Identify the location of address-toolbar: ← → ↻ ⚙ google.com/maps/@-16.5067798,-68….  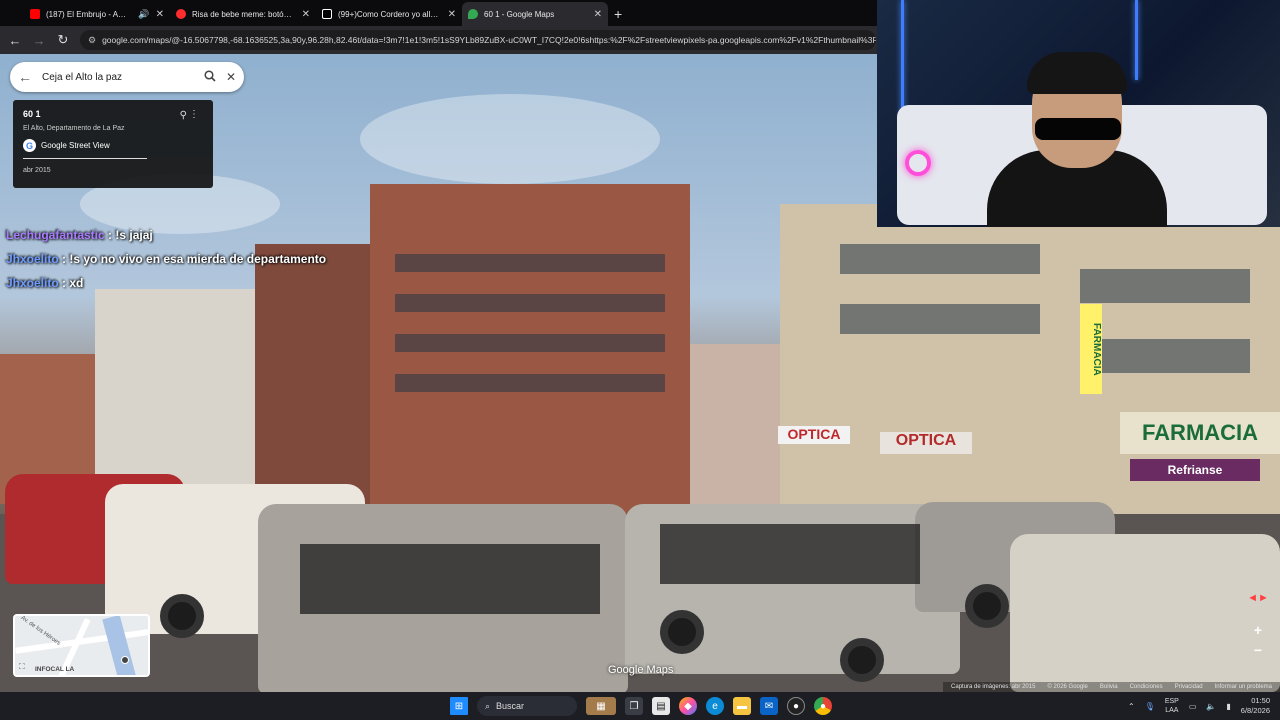
(440, 40).